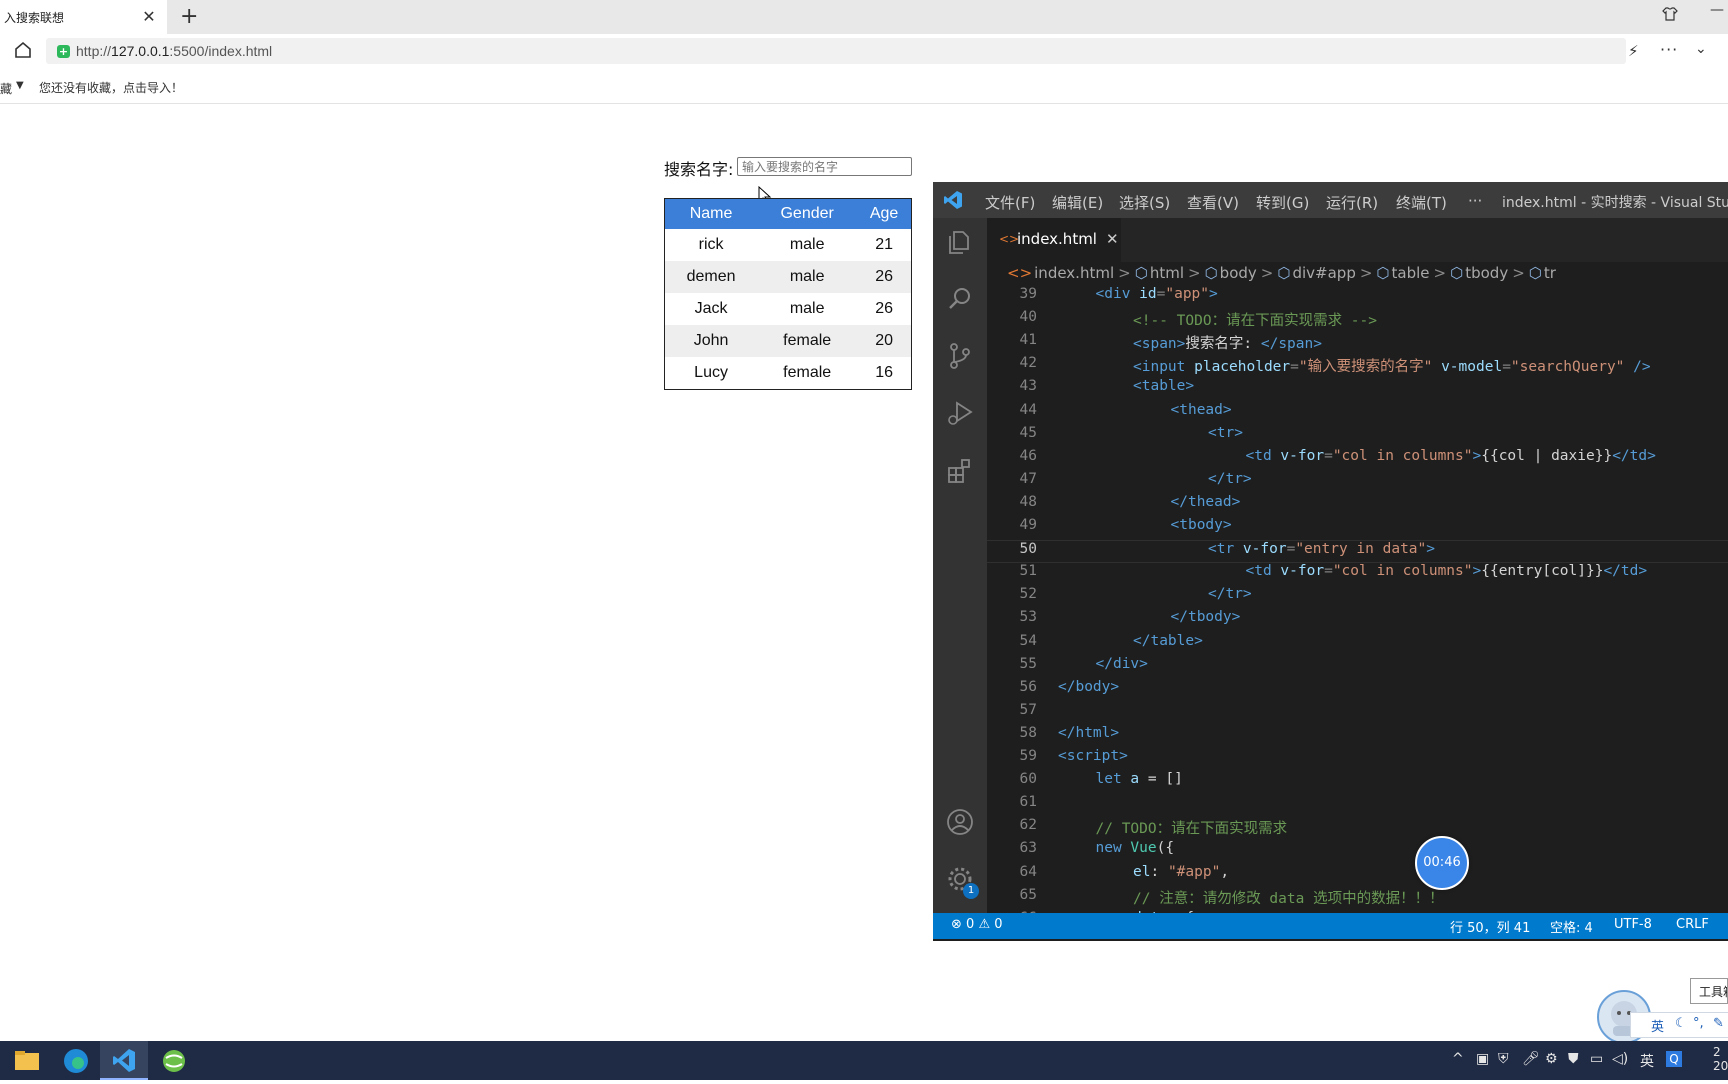  I want to click on account-icon, so click(960, 822).